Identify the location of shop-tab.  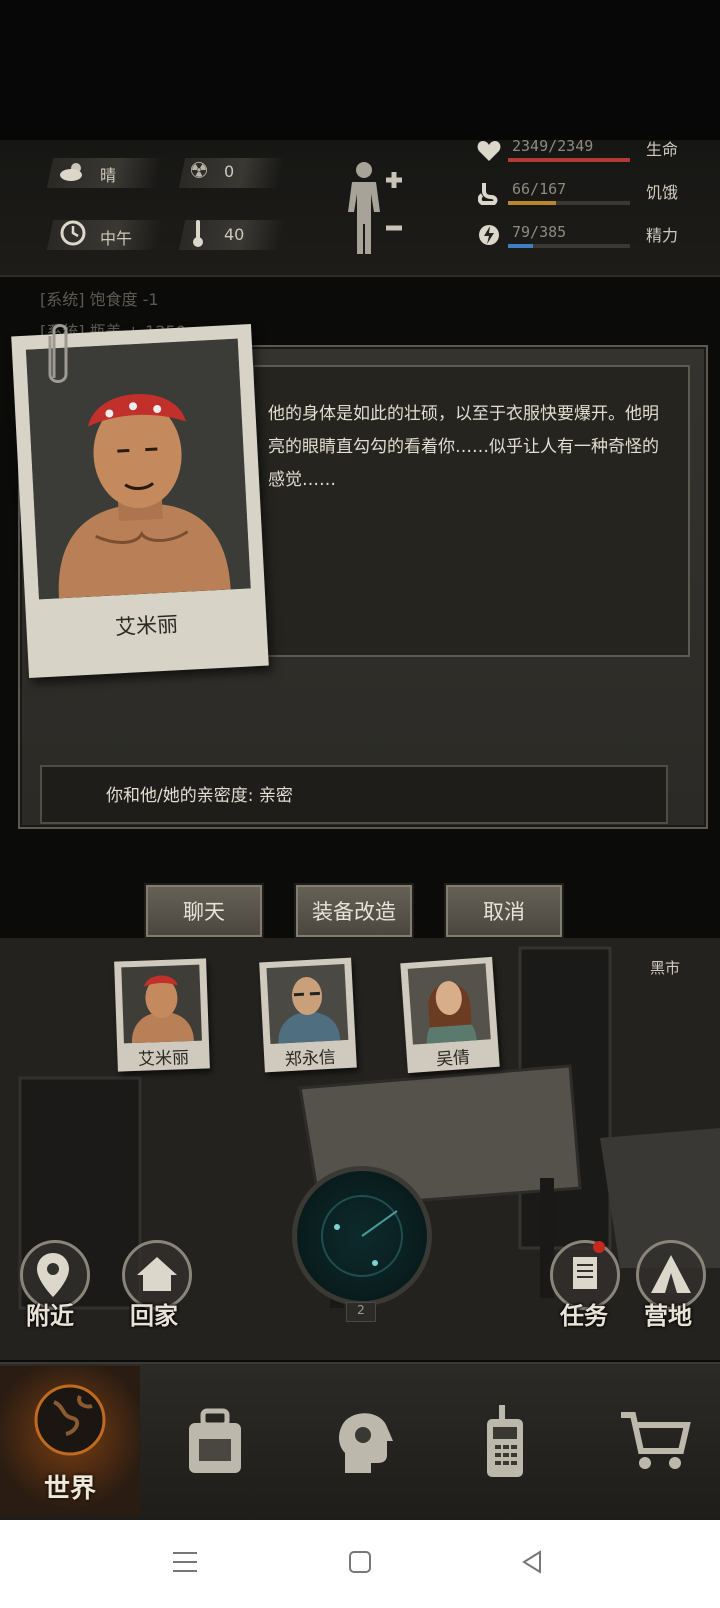
(655, 1441).